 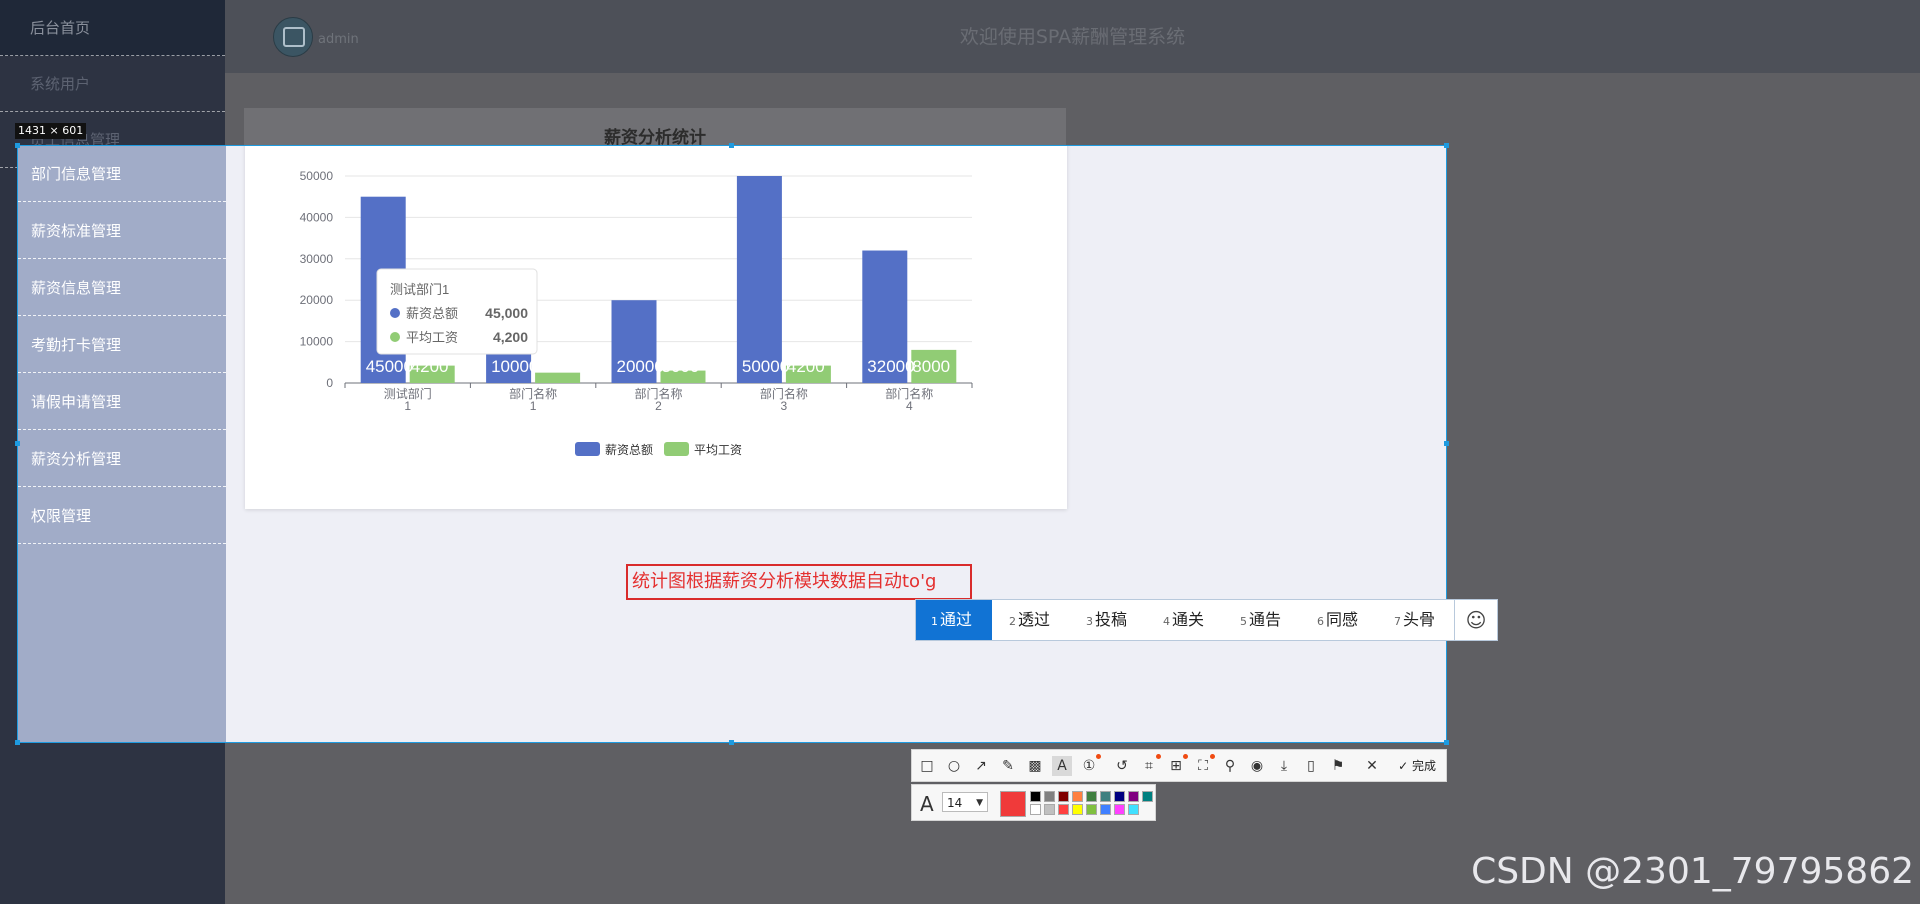 I want to click on long-screenshot-icon: ▯, so click(x=1311, y=766).